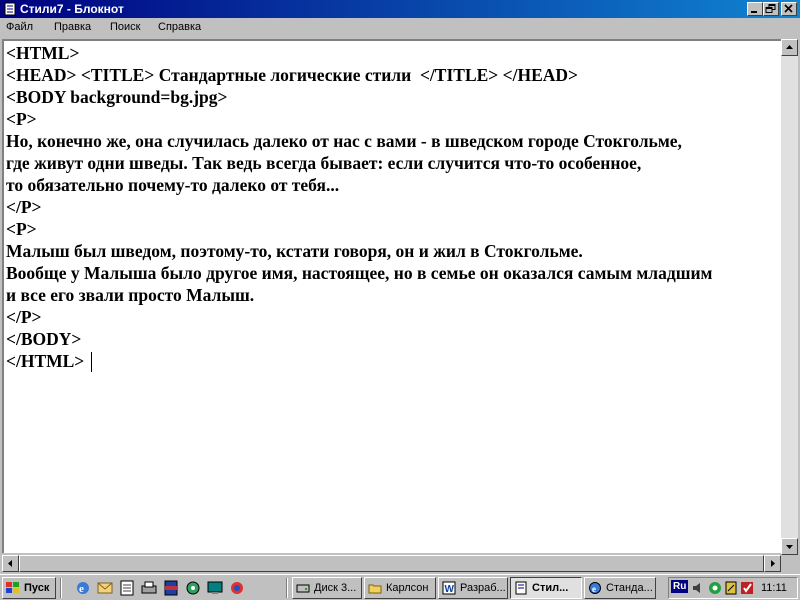 This screenshot has width=800, height=600. I want to click on maximize-button, so click(771, 9).